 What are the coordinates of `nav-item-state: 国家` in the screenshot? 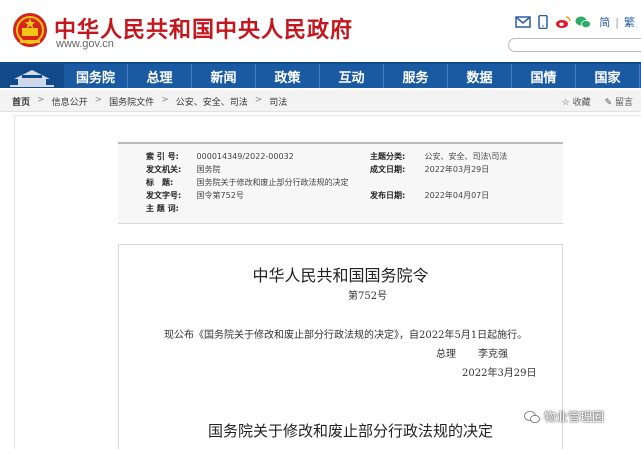 It's located at (608, 76).